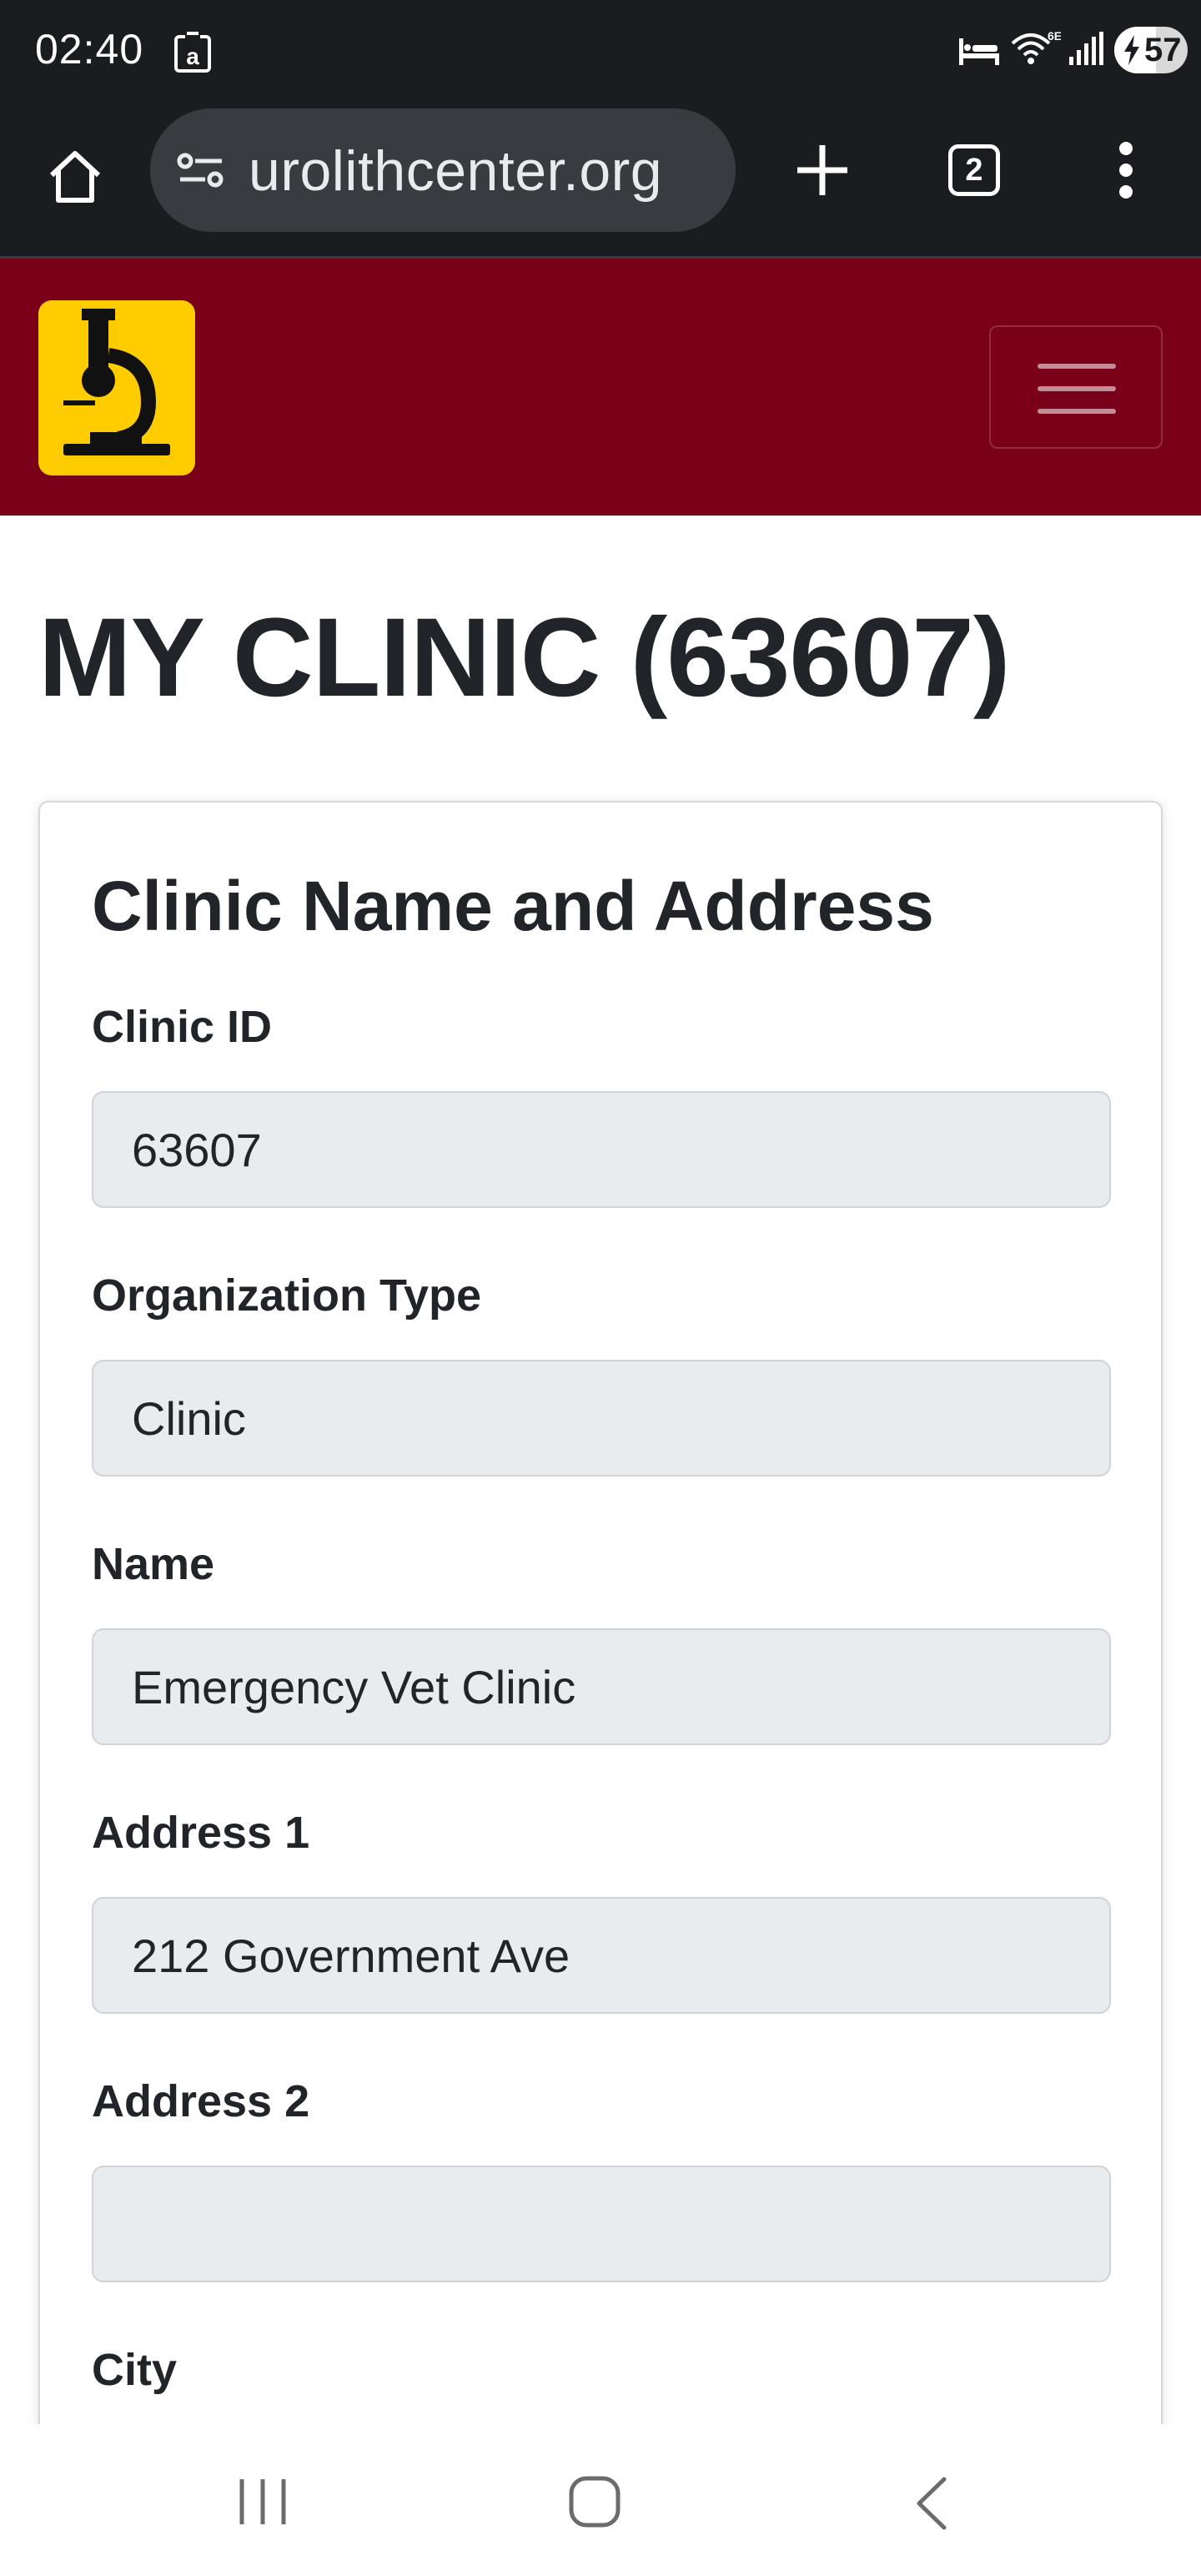  I want to click on browser-home-button, so click(75, 176).